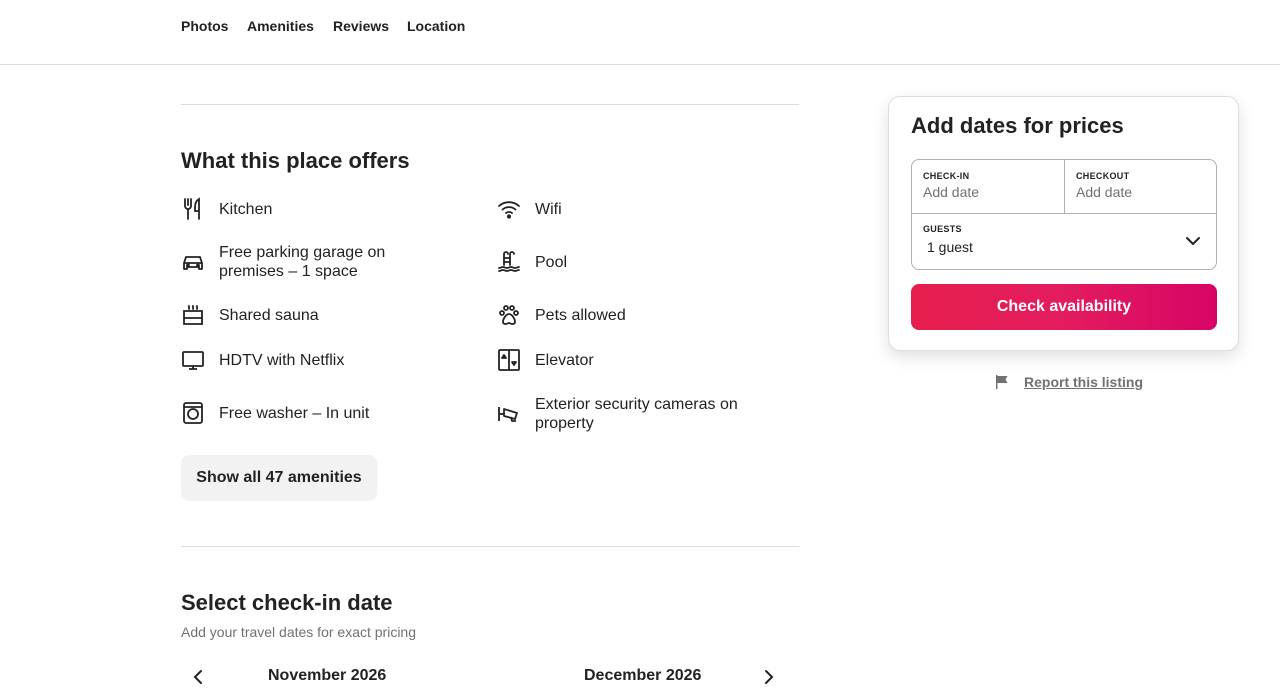 This screenshot has width=1280, height=699. I want to click on tab-reviews: Reviews, so click(361, 26).